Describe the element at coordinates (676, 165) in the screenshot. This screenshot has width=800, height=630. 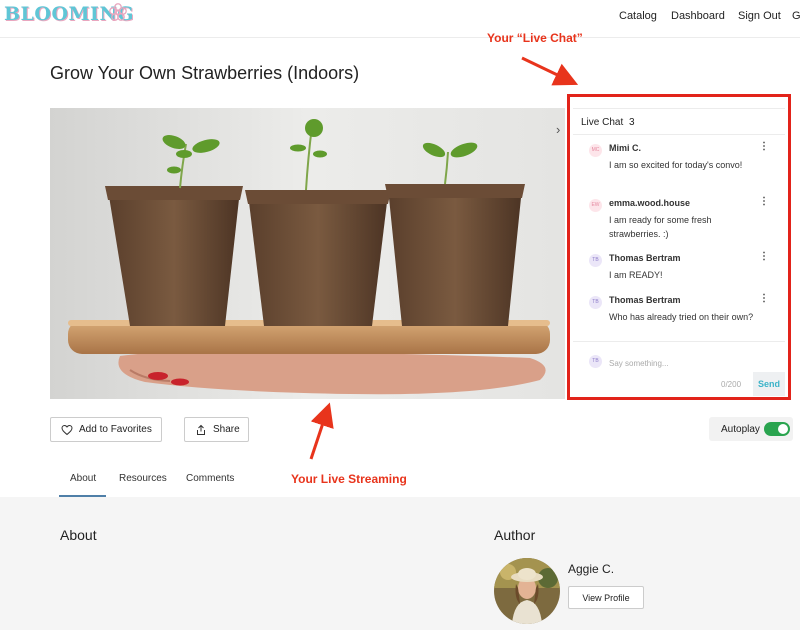
I see `message-text: I am so excited for today's convo!` at that location.